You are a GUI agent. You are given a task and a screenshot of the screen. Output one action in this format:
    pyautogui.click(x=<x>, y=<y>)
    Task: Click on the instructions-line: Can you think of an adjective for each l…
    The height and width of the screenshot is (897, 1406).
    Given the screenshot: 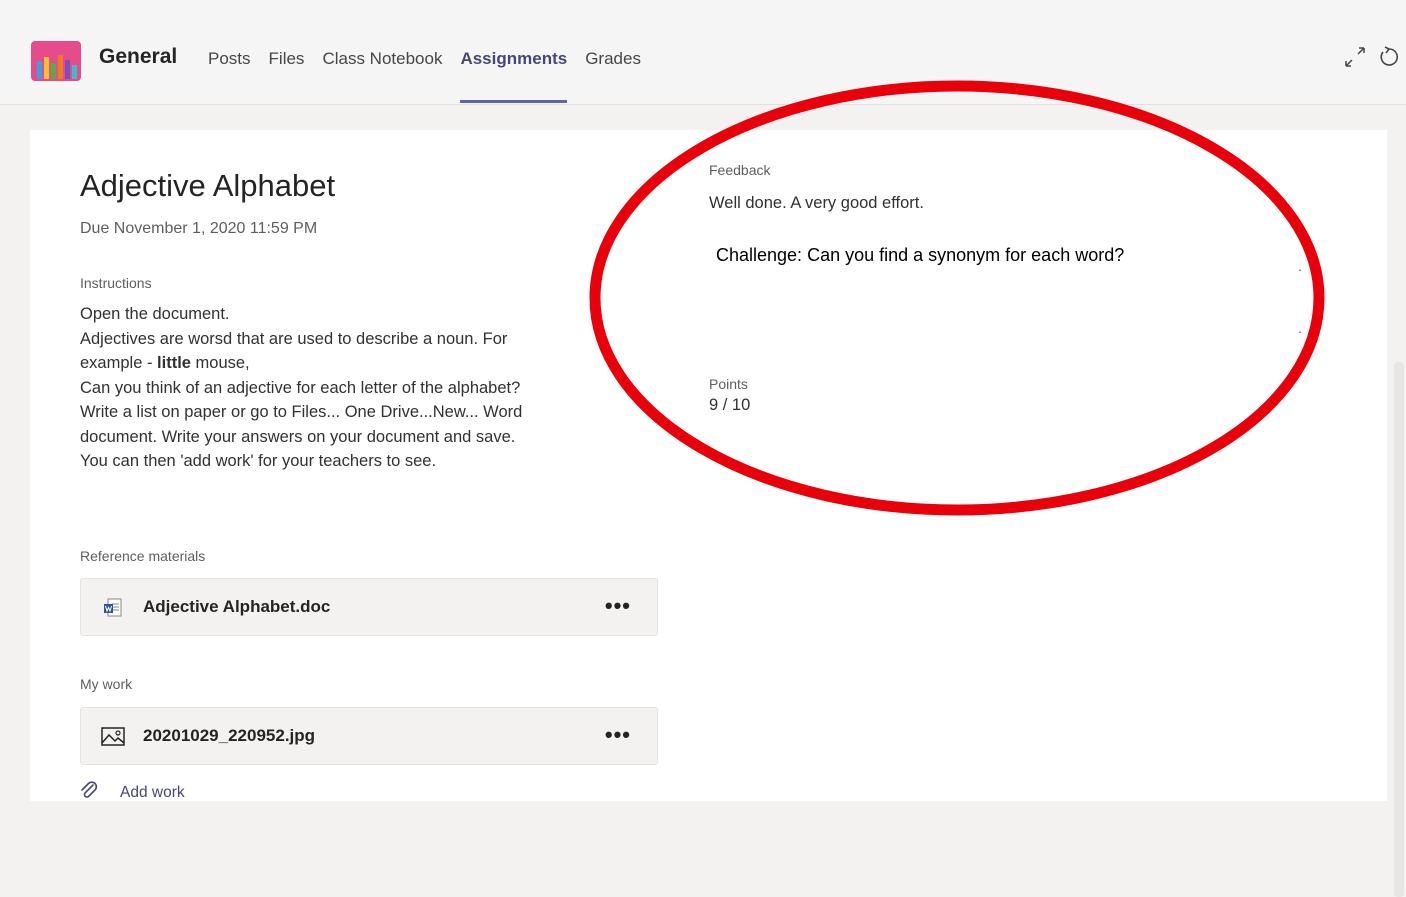 What is the action you would take?
    pyautogui.click(x=300, y=387)
    